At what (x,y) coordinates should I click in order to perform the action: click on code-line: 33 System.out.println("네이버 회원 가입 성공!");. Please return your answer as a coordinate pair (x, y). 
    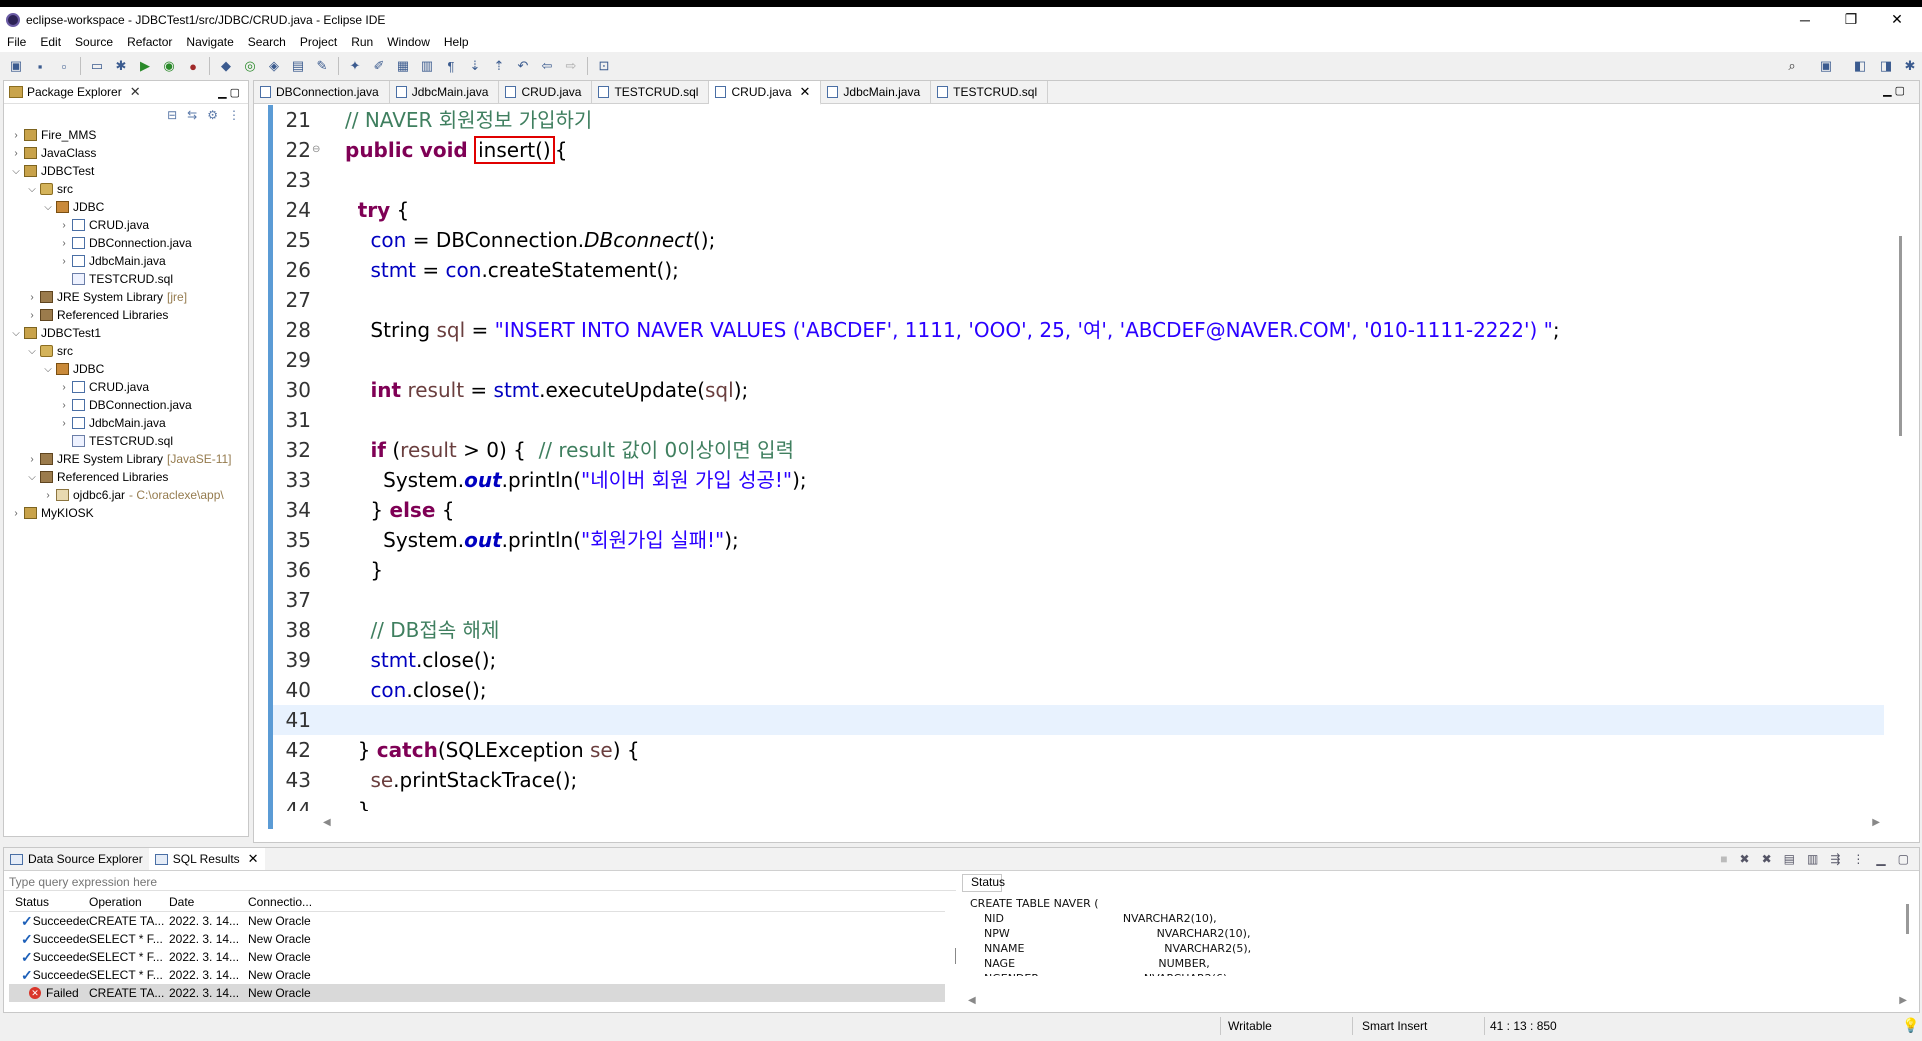
    Looking at the image, I should click on (1078, 480).